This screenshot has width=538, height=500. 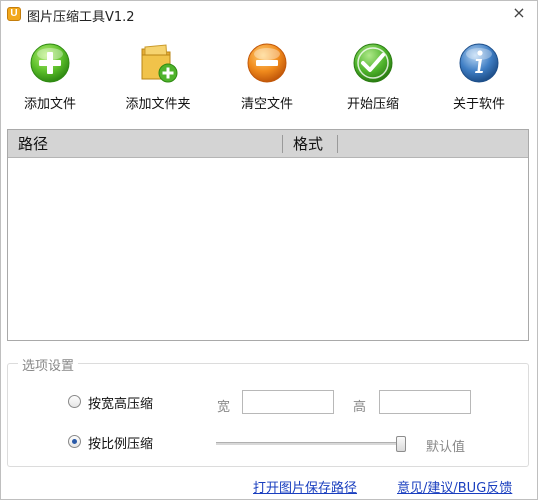 I want to click on window-title: 图片压缩工具V1.2, so click(x=81, y=17).